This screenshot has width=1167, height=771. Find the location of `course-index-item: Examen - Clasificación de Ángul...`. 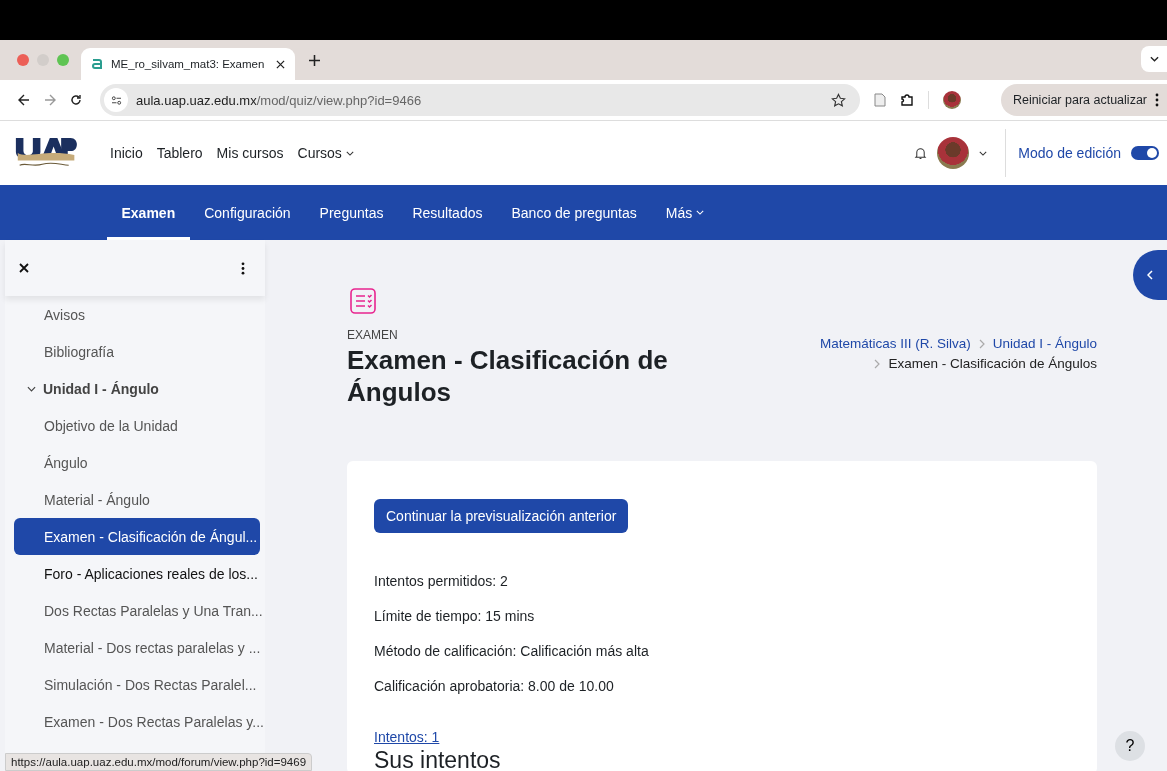

course-index-item: Examen - Clasificación de Ángul... is located at coordinates (137, 536).